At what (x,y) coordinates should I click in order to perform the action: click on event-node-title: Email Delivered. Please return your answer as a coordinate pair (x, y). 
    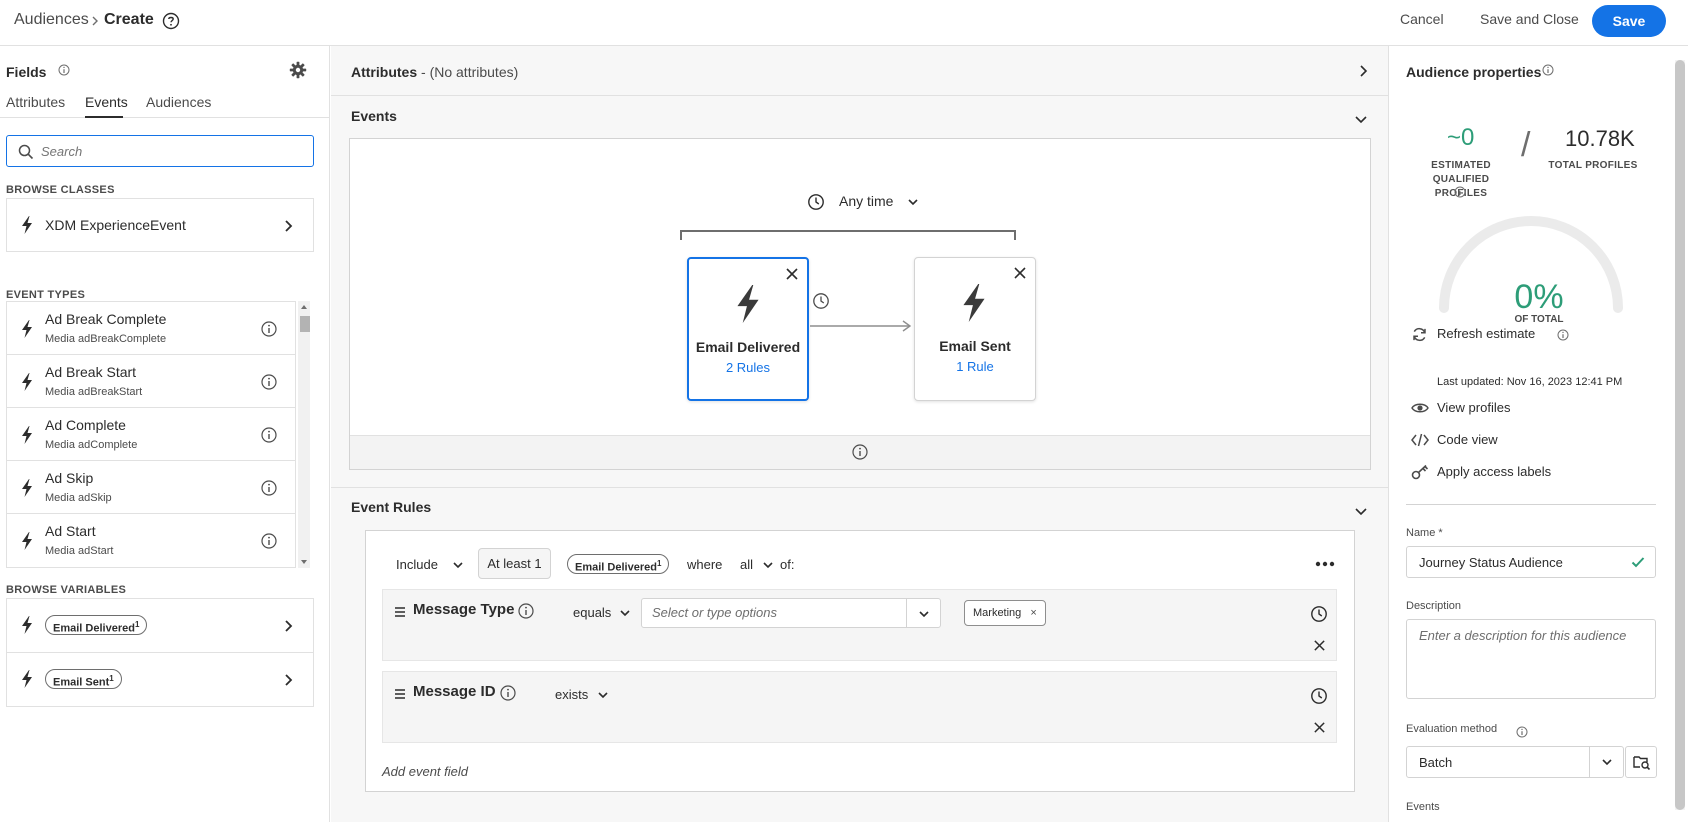
    Looking at the image, I should click on (748, 347).